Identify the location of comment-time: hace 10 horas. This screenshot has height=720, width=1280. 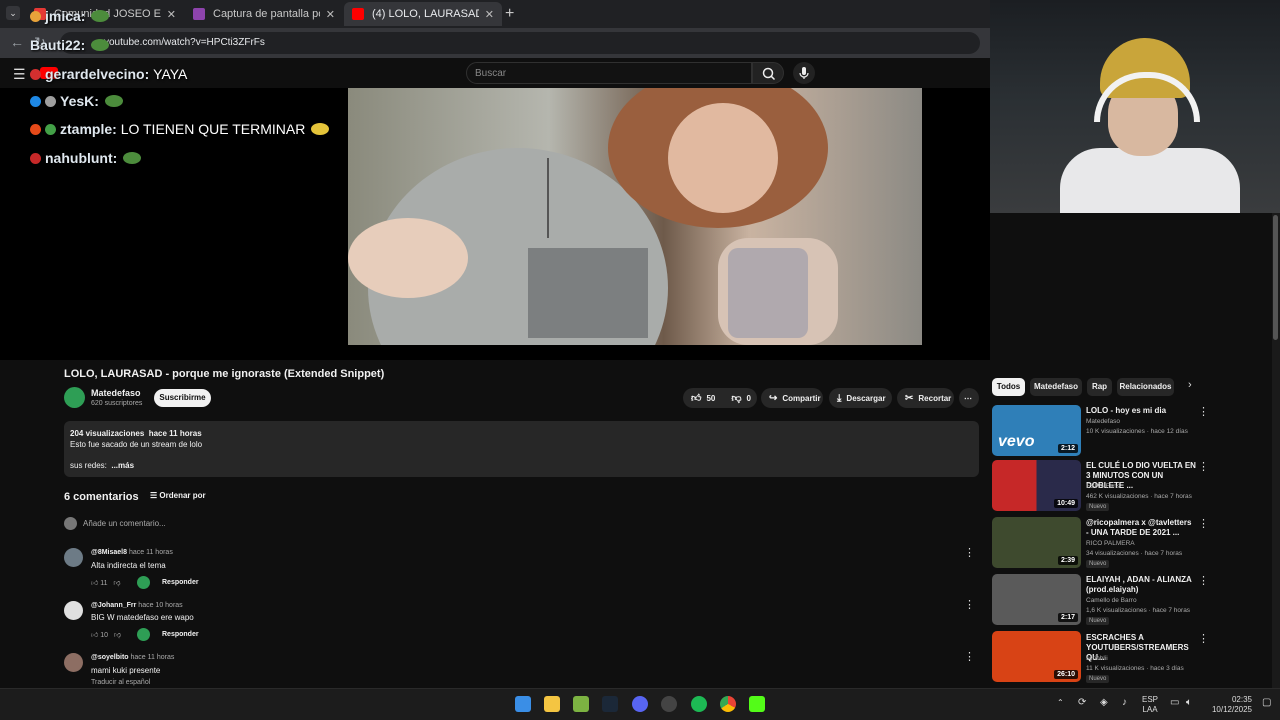
(160, 605).